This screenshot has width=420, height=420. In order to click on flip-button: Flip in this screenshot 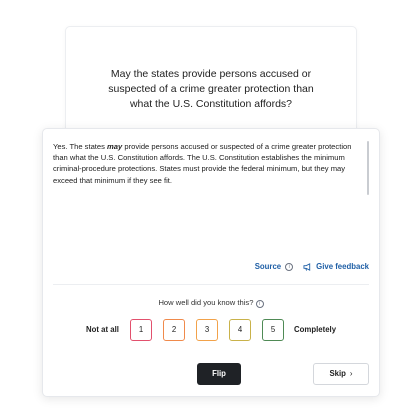, I will do `click(219, 374)`.